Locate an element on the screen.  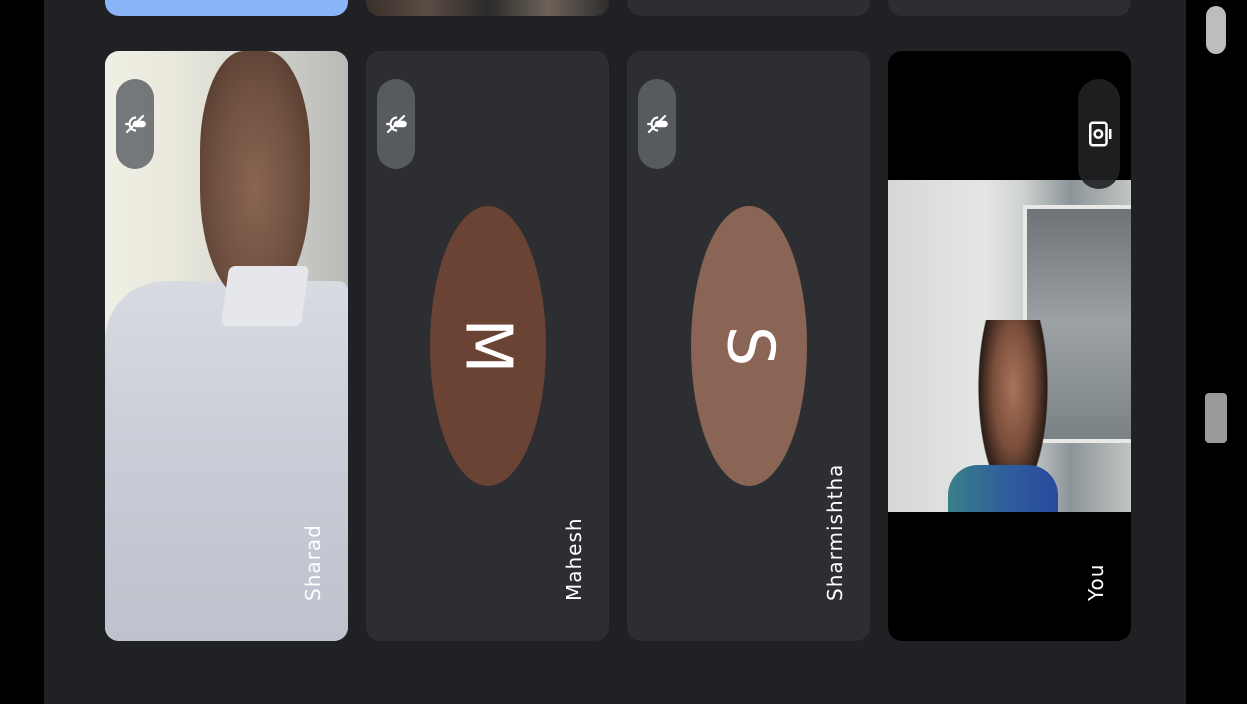
video-feed-sharad-collar is located at coordinates (265, 296).